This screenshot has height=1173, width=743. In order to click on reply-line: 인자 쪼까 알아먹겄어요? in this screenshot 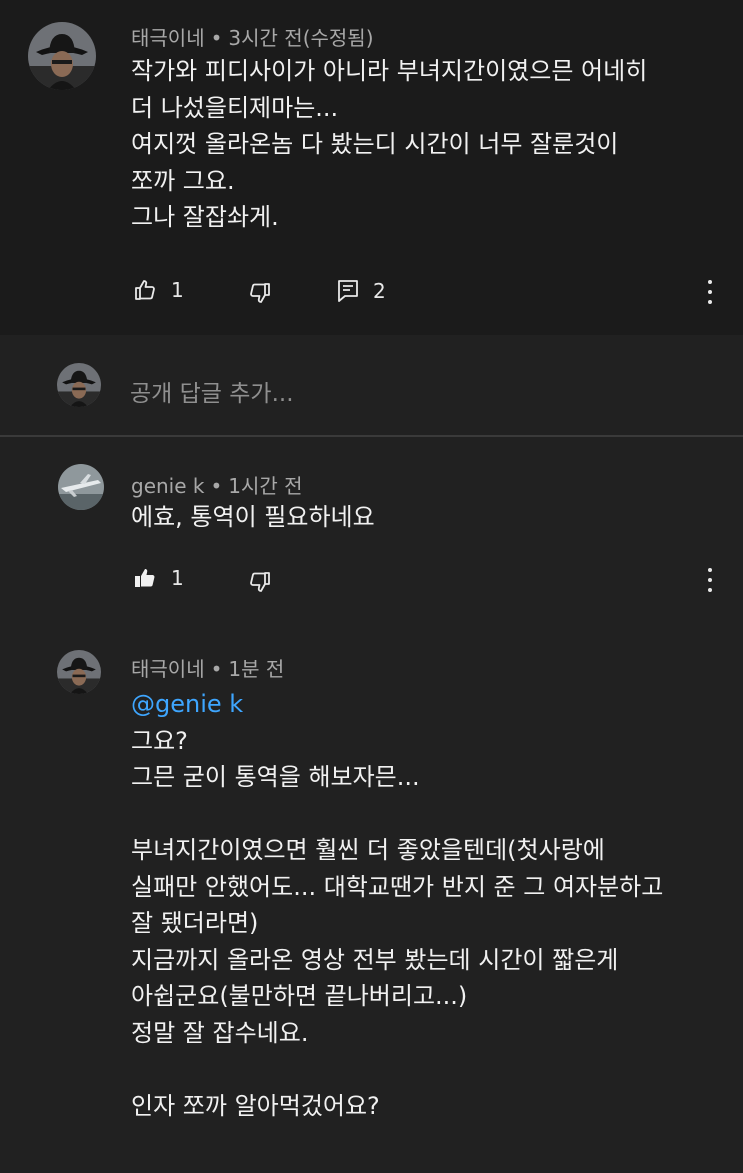, I will do `click(255, 1105)`.